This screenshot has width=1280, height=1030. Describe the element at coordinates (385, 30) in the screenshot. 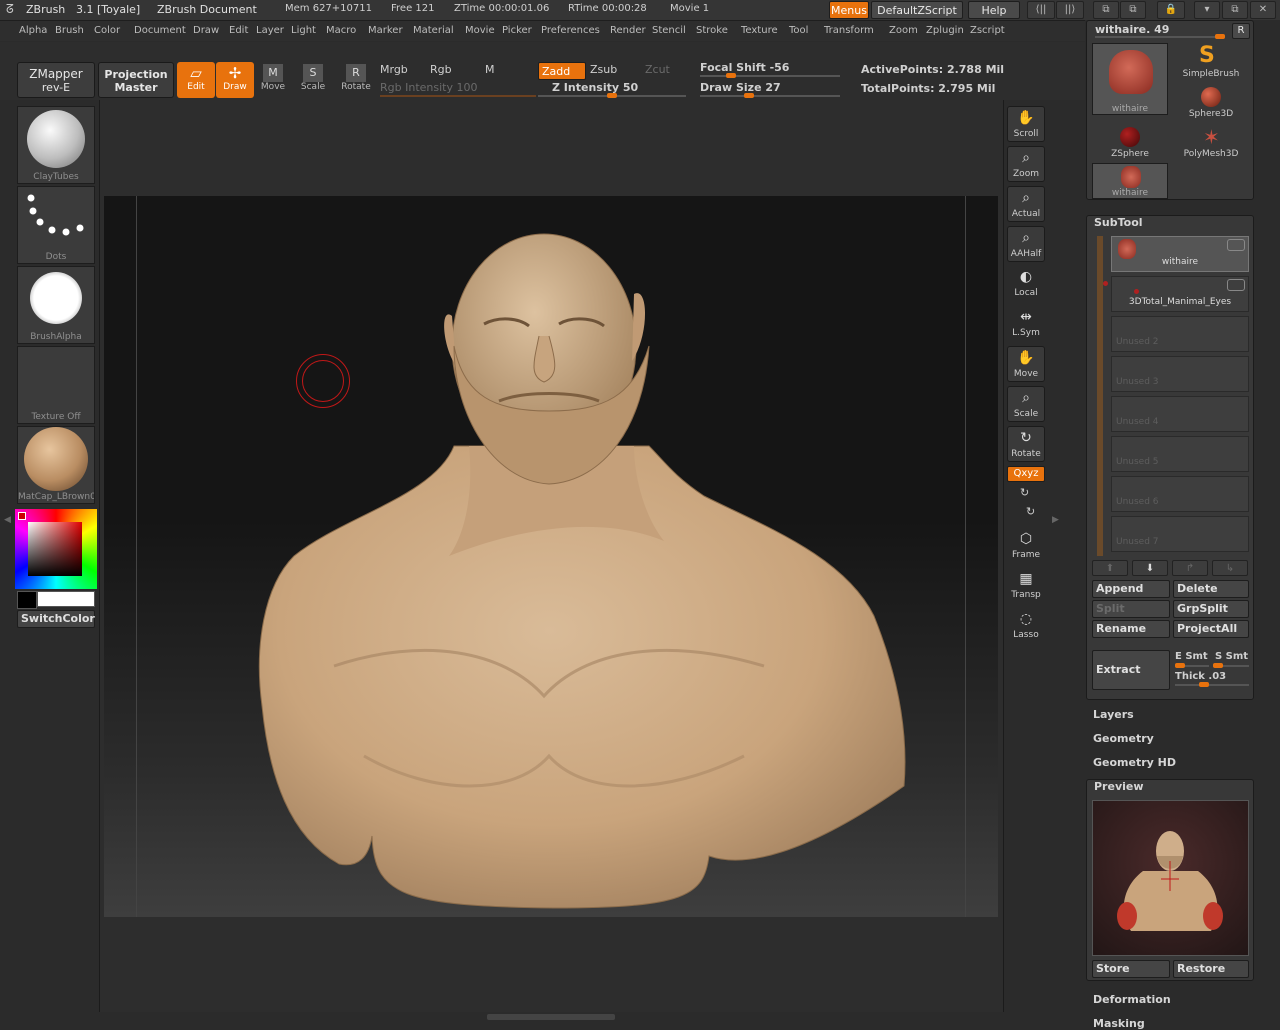

I see `menu-marker: Marker` at that location.